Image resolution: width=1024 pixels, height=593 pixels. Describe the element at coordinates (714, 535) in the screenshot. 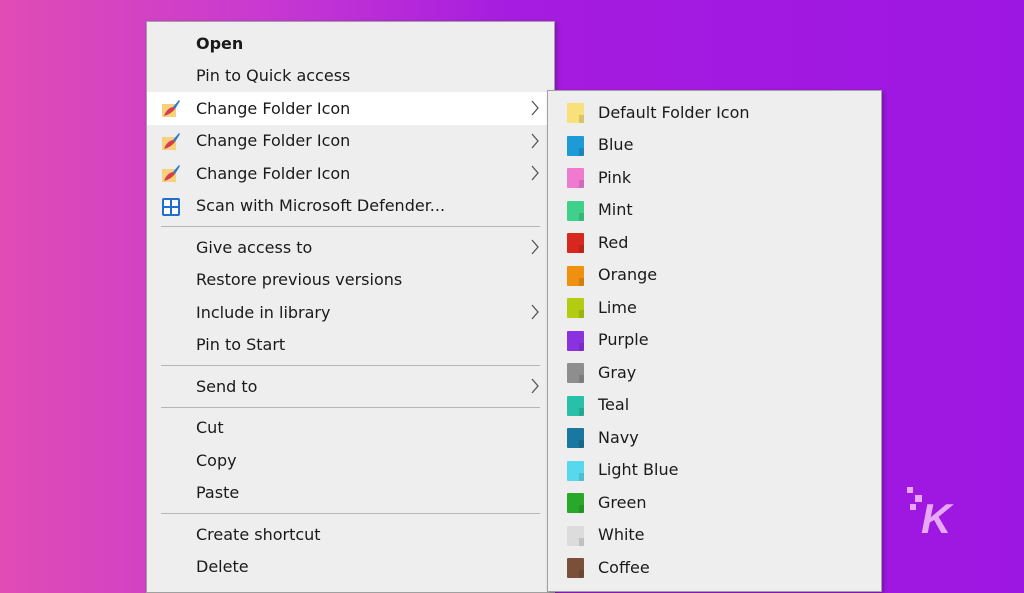

I see `submenu-item-white: White` at that location.